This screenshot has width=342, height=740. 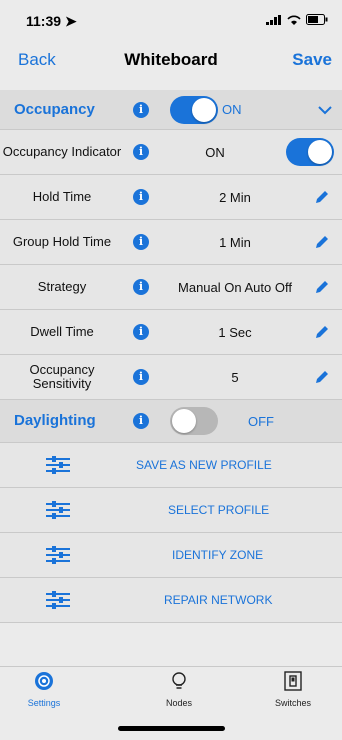 I want to click on wifi-icon, so click(x=294, y=19).